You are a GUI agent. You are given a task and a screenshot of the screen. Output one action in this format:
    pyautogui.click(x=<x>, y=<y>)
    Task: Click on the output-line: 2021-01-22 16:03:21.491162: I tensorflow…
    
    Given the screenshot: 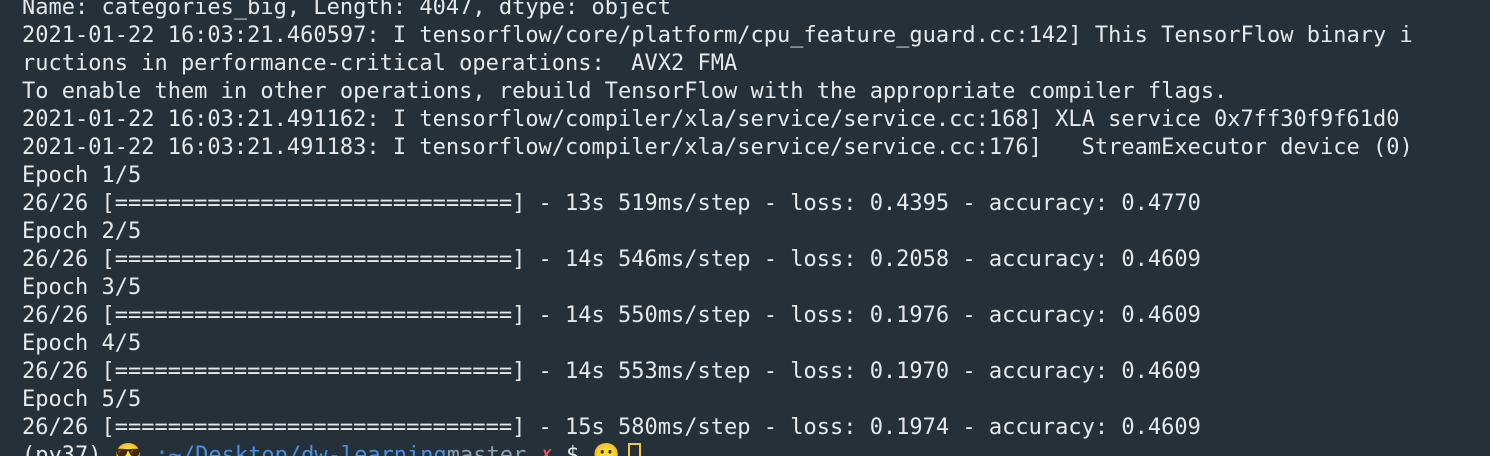 What is the action you would take?
    pyautogui.click(x=711, y=119)
    